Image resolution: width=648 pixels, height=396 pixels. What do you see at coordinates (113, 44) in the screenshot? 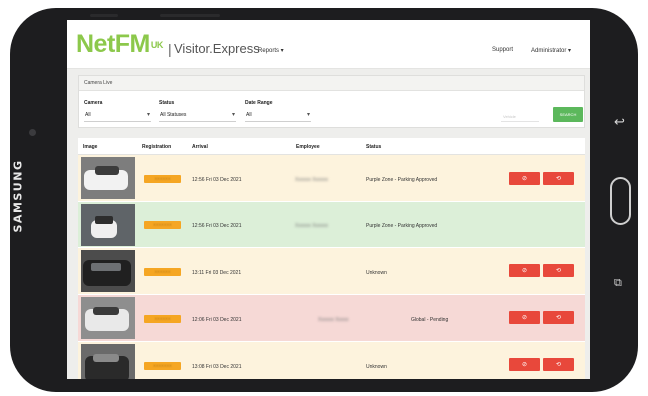
I see `logo-text: NetFM` at bounding box center [113, 44].